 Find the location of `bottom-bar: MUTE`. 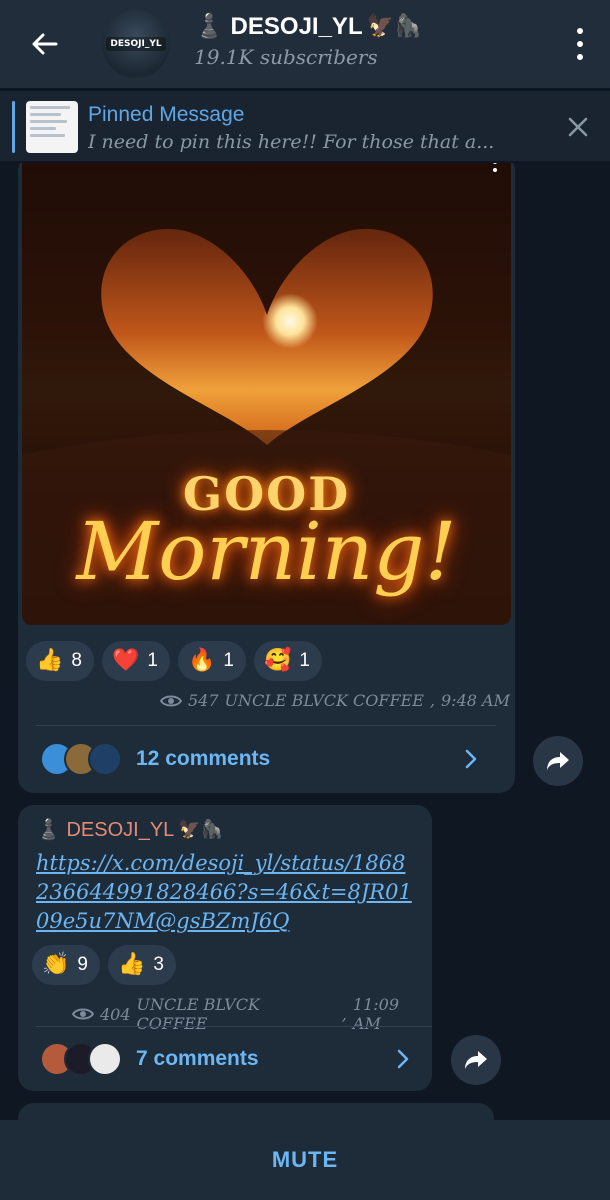

bottom-bar: MUTE is located at coordinates (305, 1160).